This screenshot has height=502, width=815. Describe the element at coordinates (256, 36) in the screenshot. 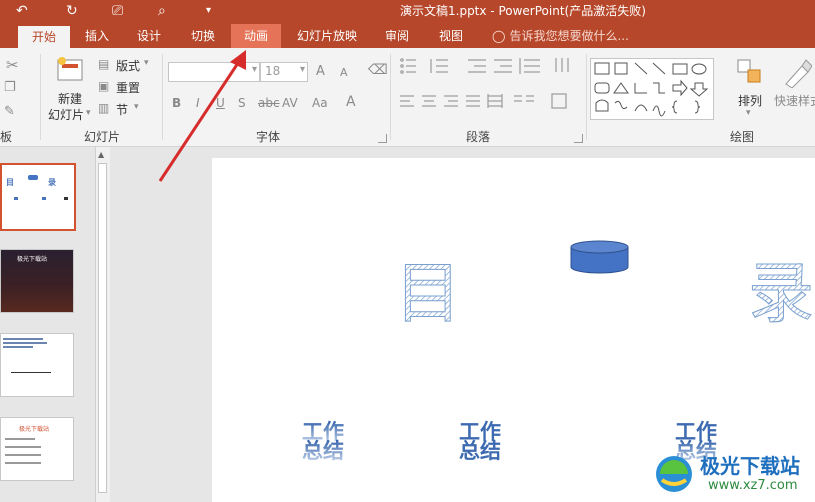

I see `tab-animations: 动画` at that location.